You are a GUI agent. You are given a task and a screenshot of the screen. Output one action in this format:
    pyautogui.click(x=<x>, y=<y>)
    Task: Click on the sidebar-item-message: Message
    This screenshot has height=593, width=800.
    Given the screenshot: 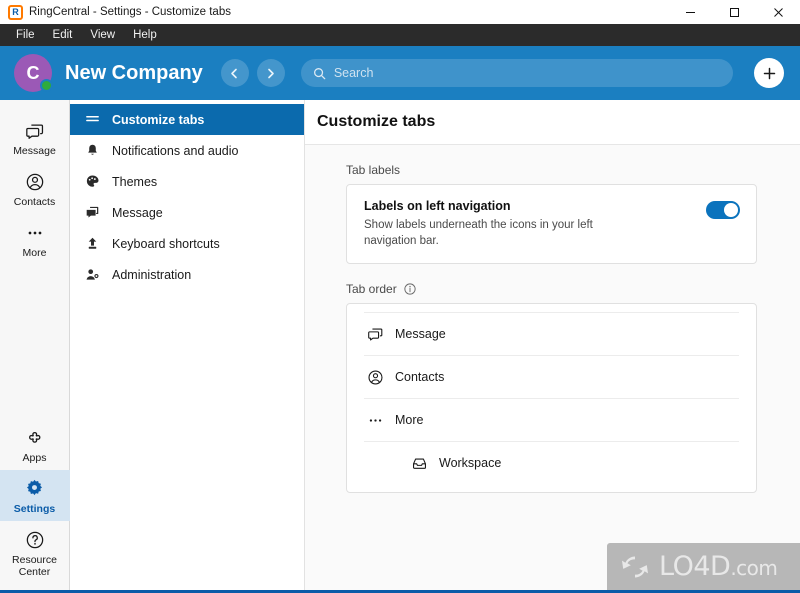 What is the action you would take?
    pyautogui.click(x=35, y=137)
    